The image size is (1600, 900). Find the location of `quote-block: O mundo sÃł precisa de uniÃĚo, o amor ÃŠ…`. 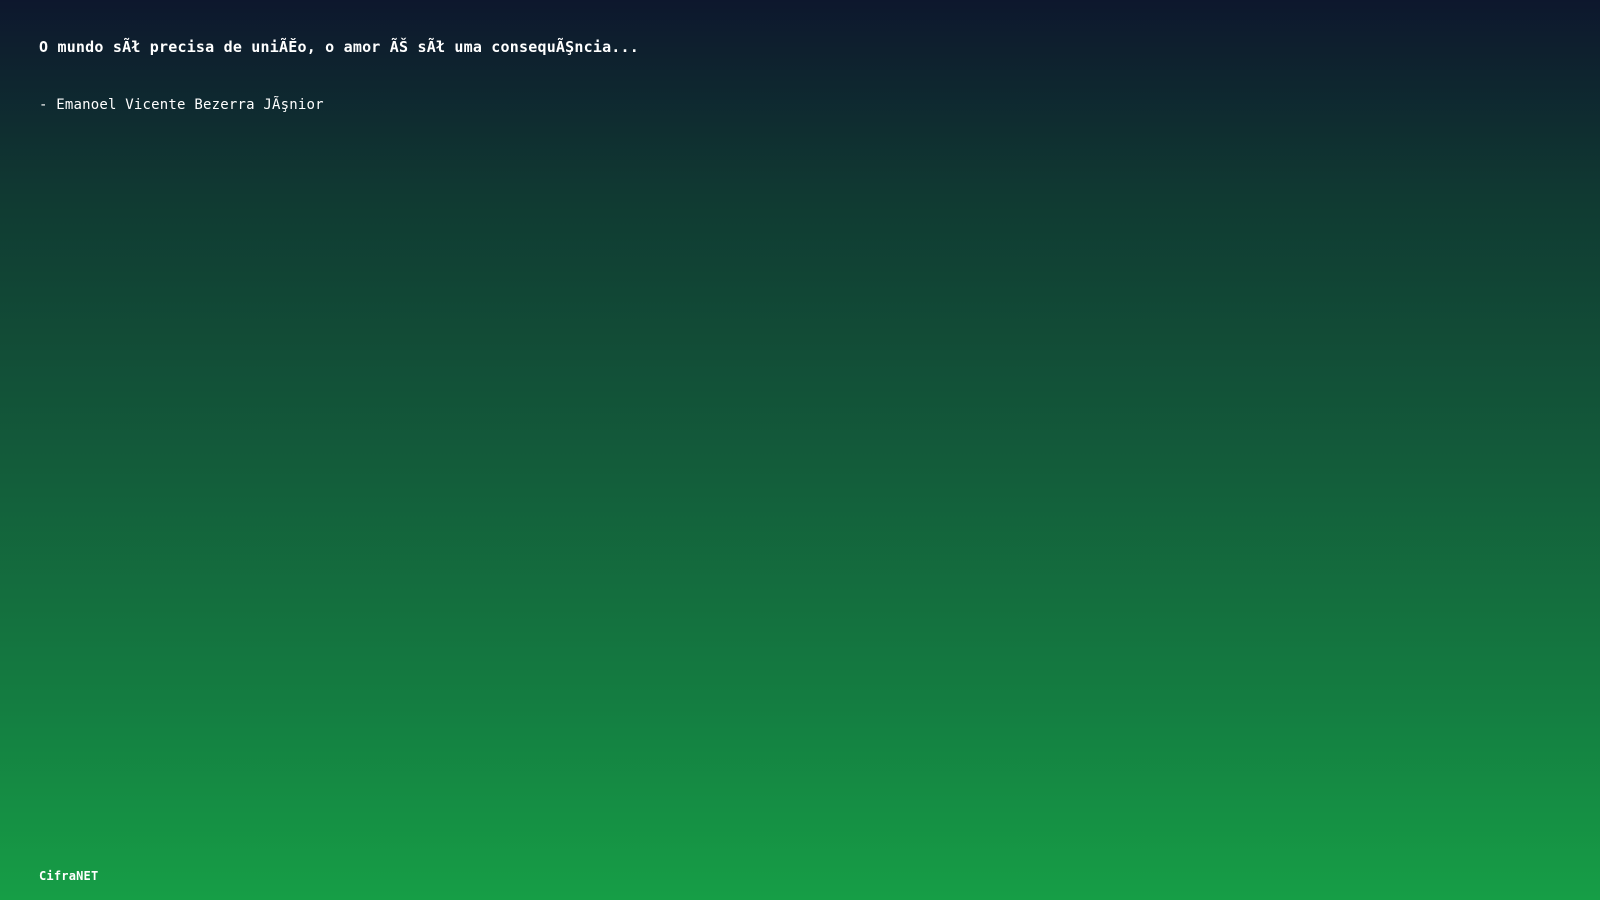

quote-block: O mundo sÃł precisa de uniÃĚo, o amor ÃŠ… is located at coordinates (739, 75).